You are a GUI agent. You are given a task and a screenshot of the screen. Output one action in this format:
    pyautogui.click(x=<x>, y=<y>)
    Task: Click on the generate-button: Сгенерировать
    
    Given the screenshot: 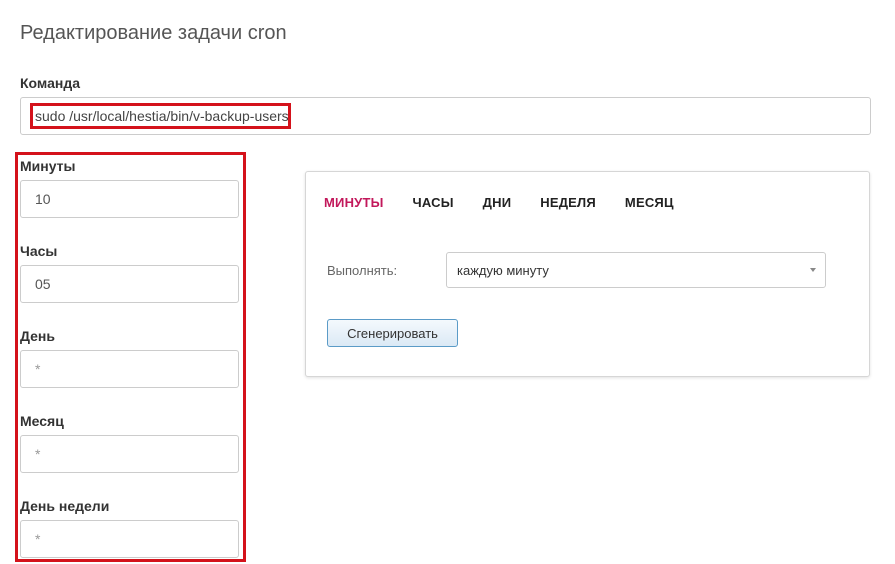 What is the action you would take?
    pyautogui.click(x=392, y=333)
    